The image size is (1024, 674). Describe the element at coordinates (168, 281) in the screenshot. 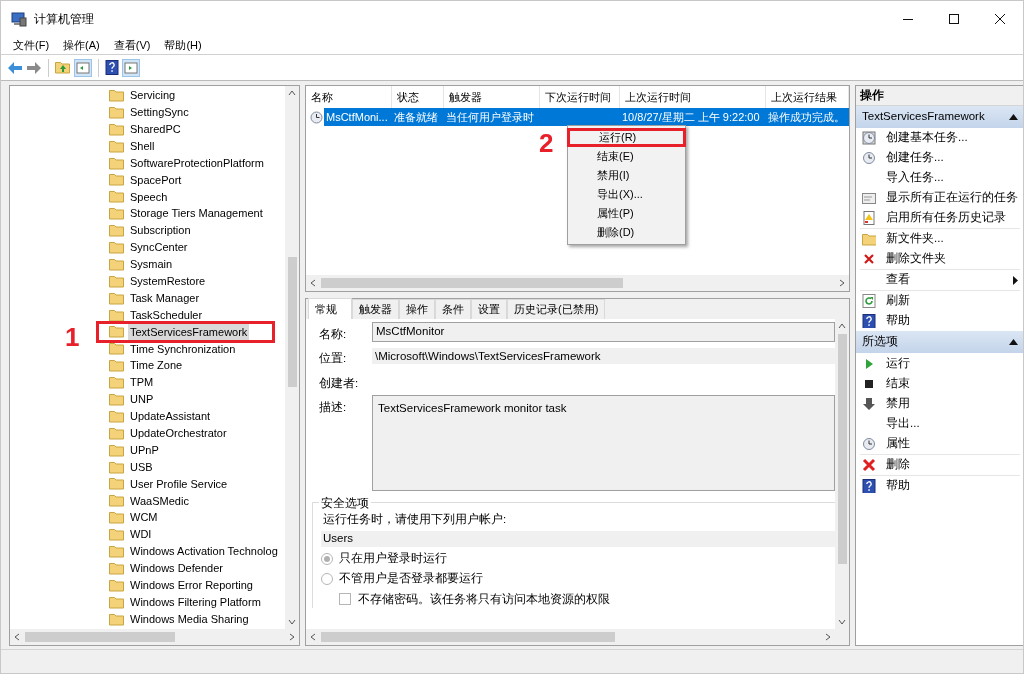

I see `tree-item: SystemRestore` at that location.